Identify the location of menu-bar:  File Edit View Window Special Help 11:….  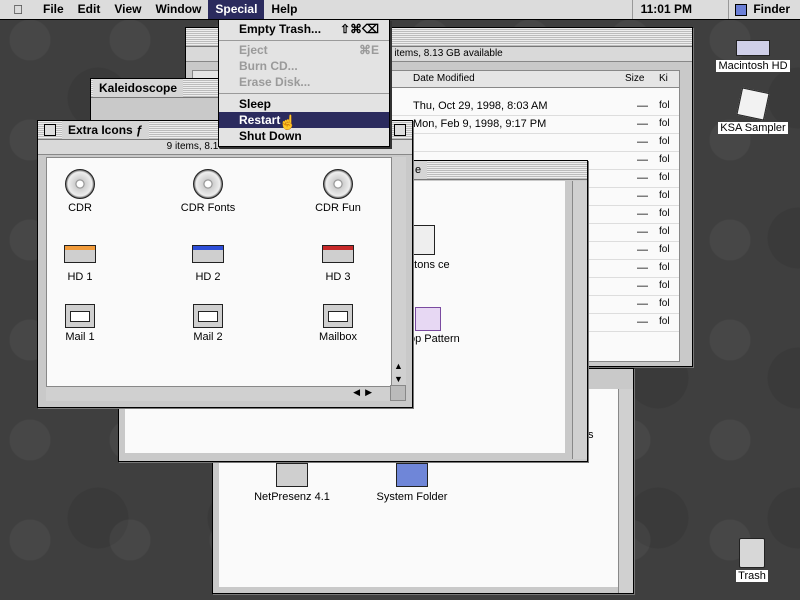
(400, 10).